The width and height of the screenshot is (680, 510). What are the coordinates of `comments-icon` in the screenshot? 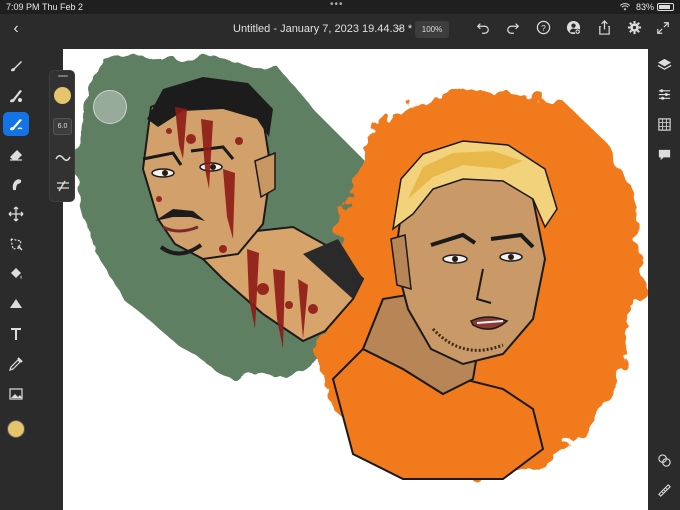 It's located at (664, 154).